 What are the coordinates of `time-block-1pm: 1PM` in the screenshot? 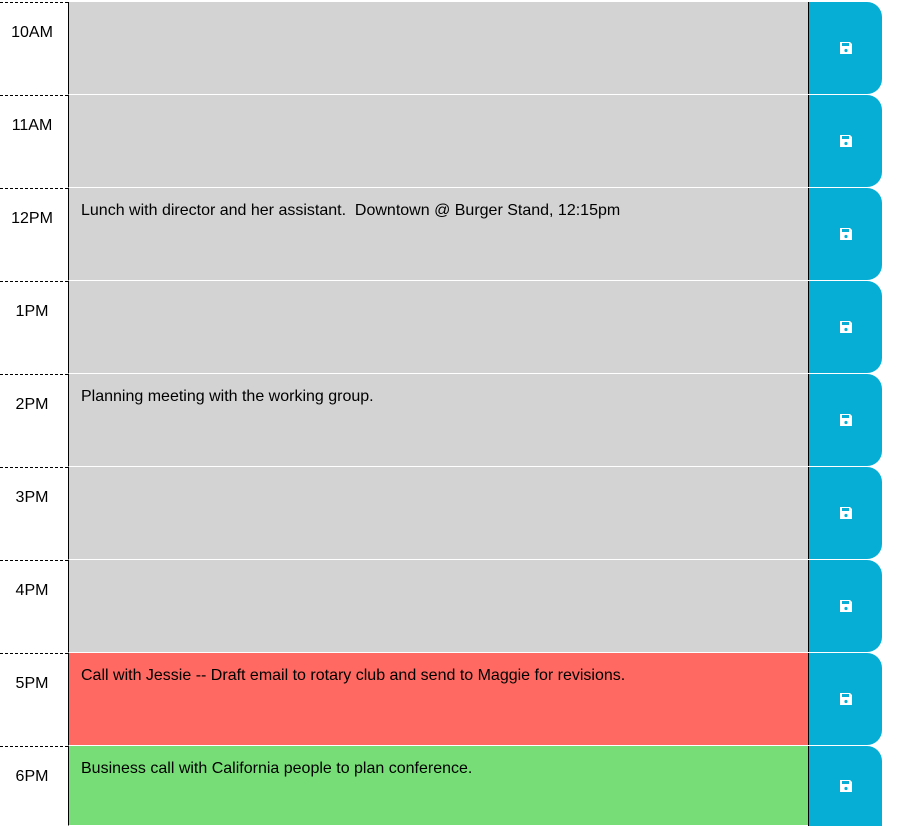 It's located at (441, 327).